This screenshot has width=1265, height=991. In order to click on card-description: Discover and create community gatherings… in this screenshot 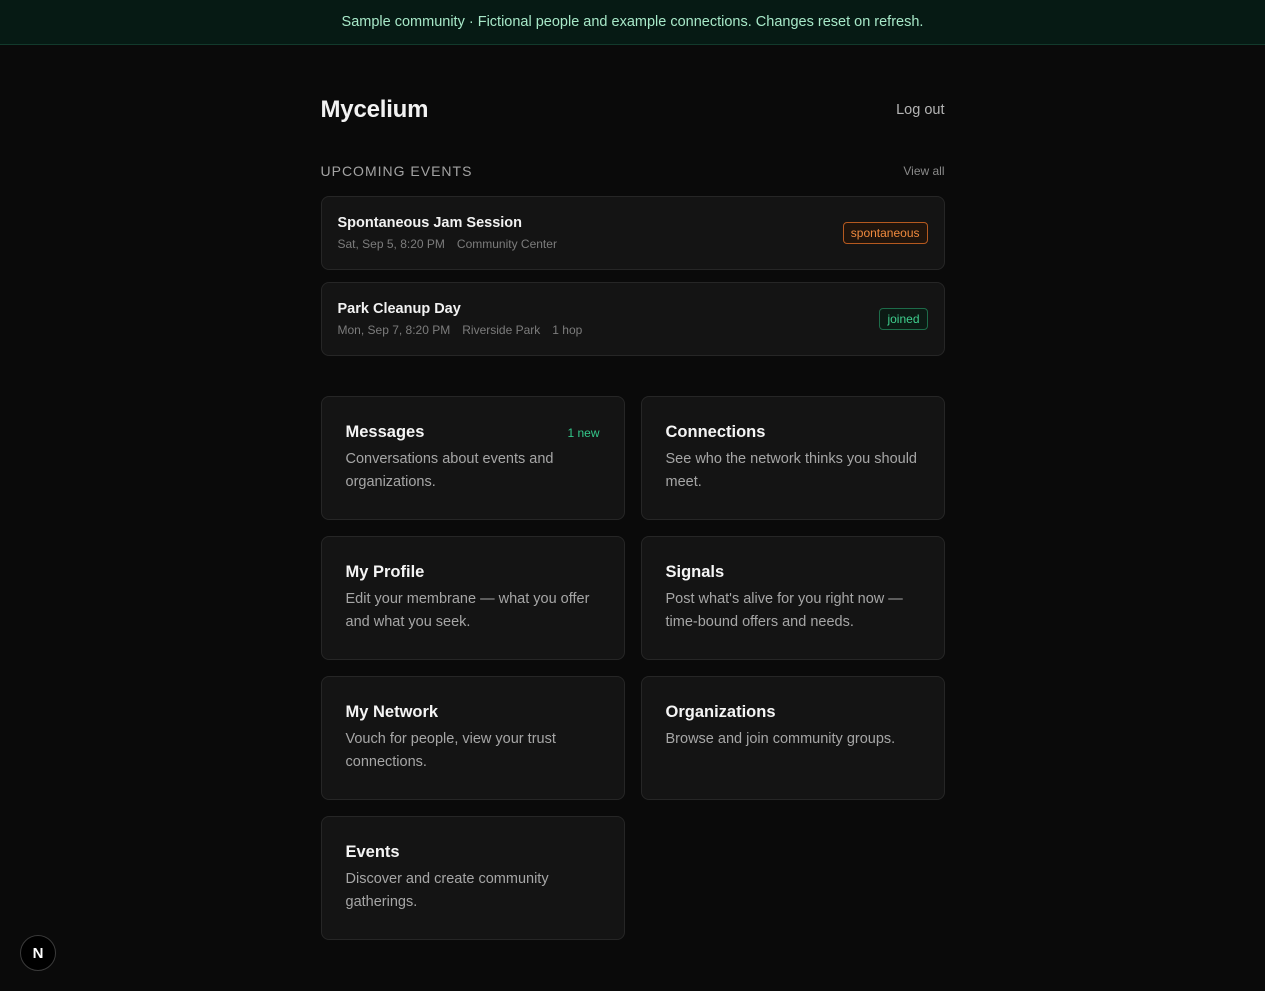, I will do `click(447, 890)`.